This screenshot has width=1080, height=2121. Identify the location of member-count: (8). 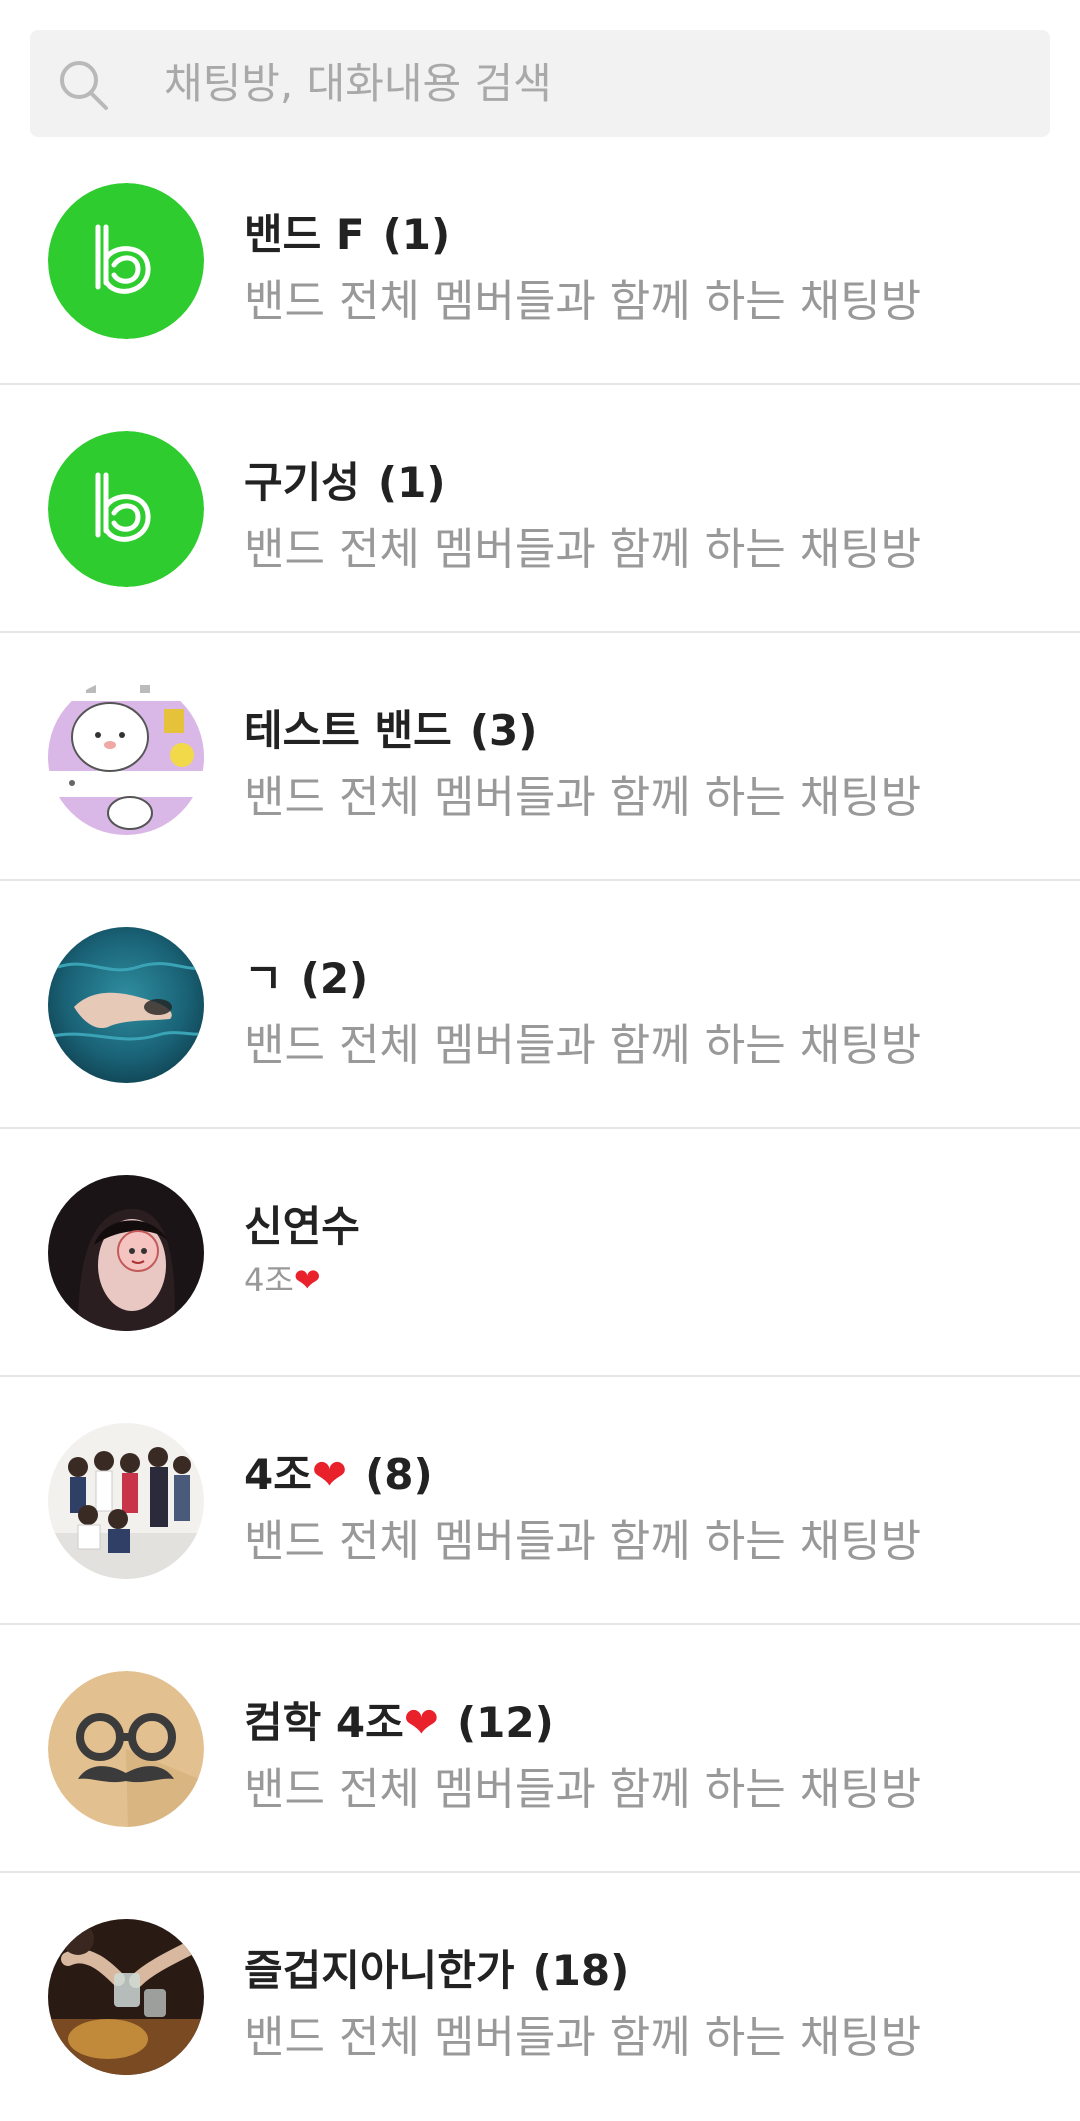
(399, 1474).